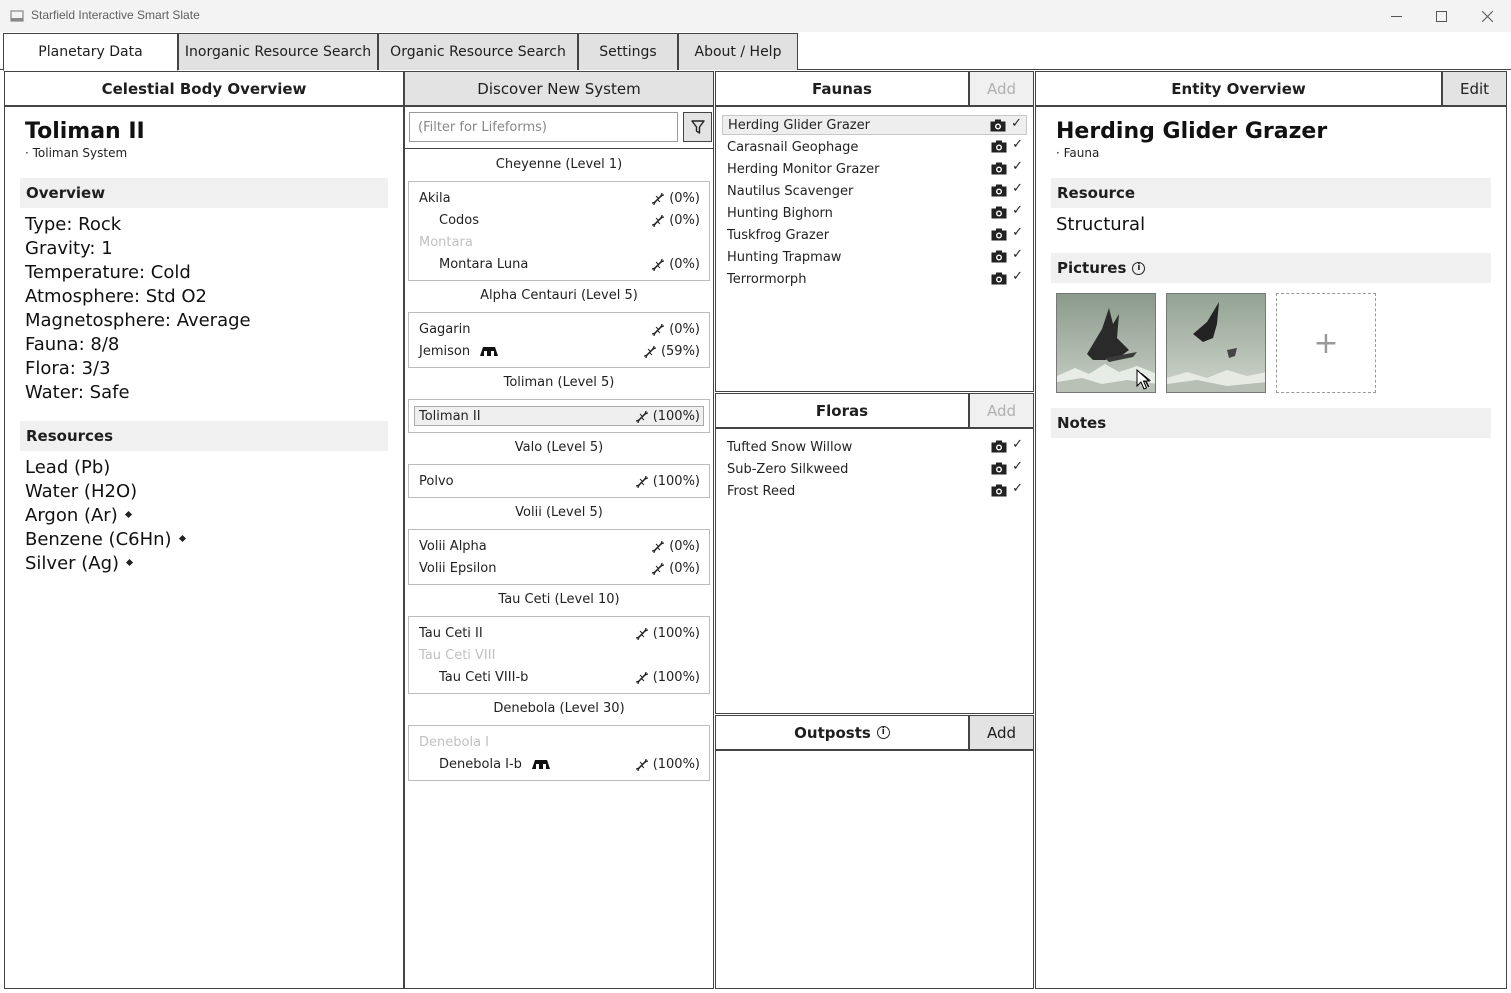 The width and height of the screenshot is (1511, 993). Describe the element at coordinates (755, 16) in the screenshot. I see `title-bar: Starfield Interactive Smart Slate` at that location.